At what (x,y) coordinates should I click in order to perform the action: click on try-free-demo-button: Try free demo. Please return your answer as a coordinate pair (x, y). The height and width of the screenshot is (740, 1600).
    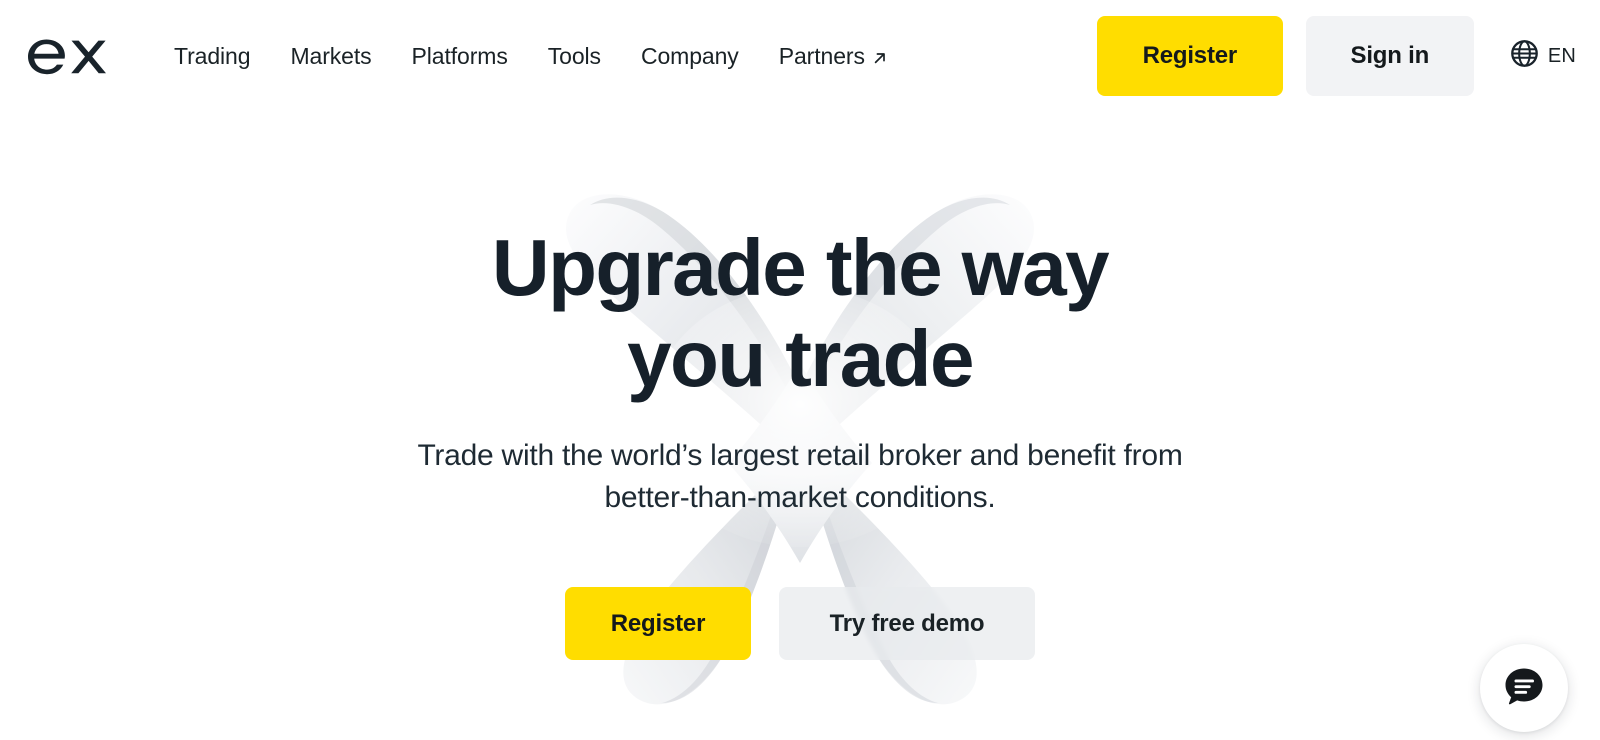
    Looking at the image, I should click on (907, 623).